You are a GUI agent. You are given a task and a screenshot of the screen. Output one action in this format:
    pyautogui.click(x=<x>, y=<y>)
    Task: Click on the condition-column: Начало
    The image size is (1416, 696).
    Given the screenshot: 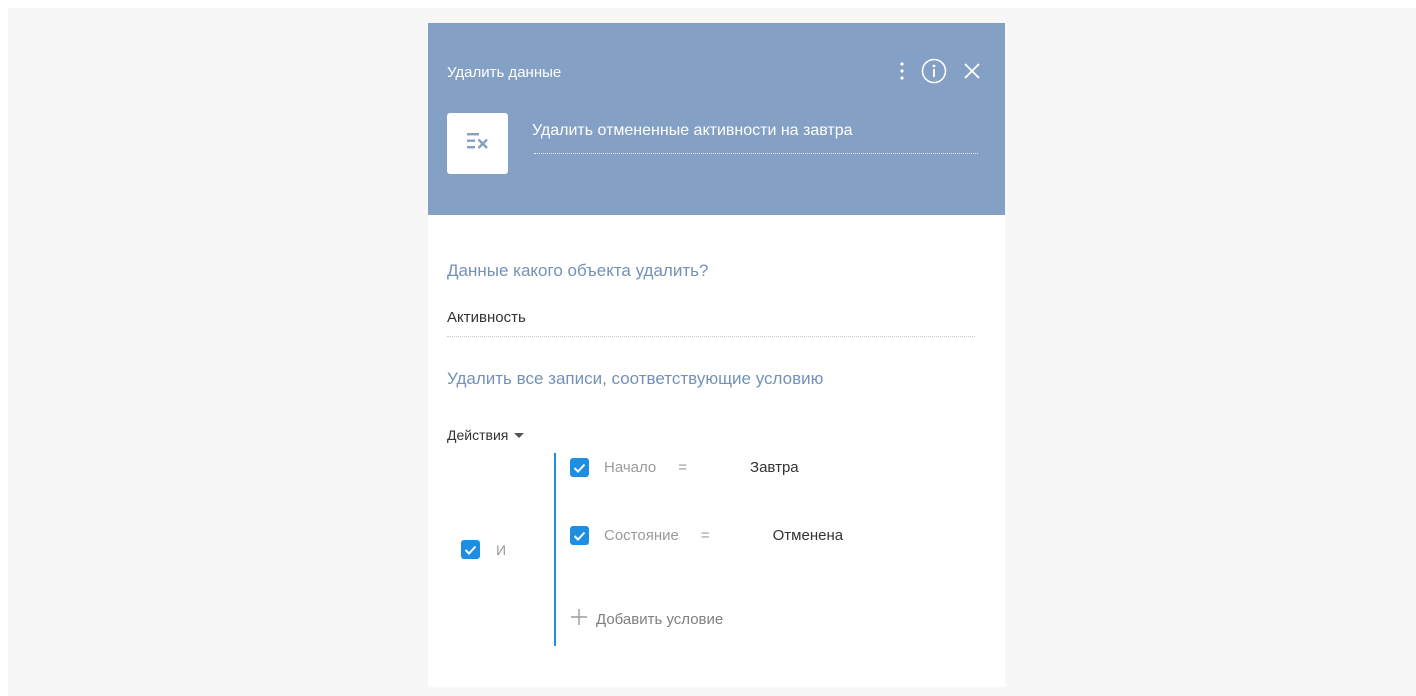 What is the action you would take?
    pyautogui.click(x=630, y=467)
    